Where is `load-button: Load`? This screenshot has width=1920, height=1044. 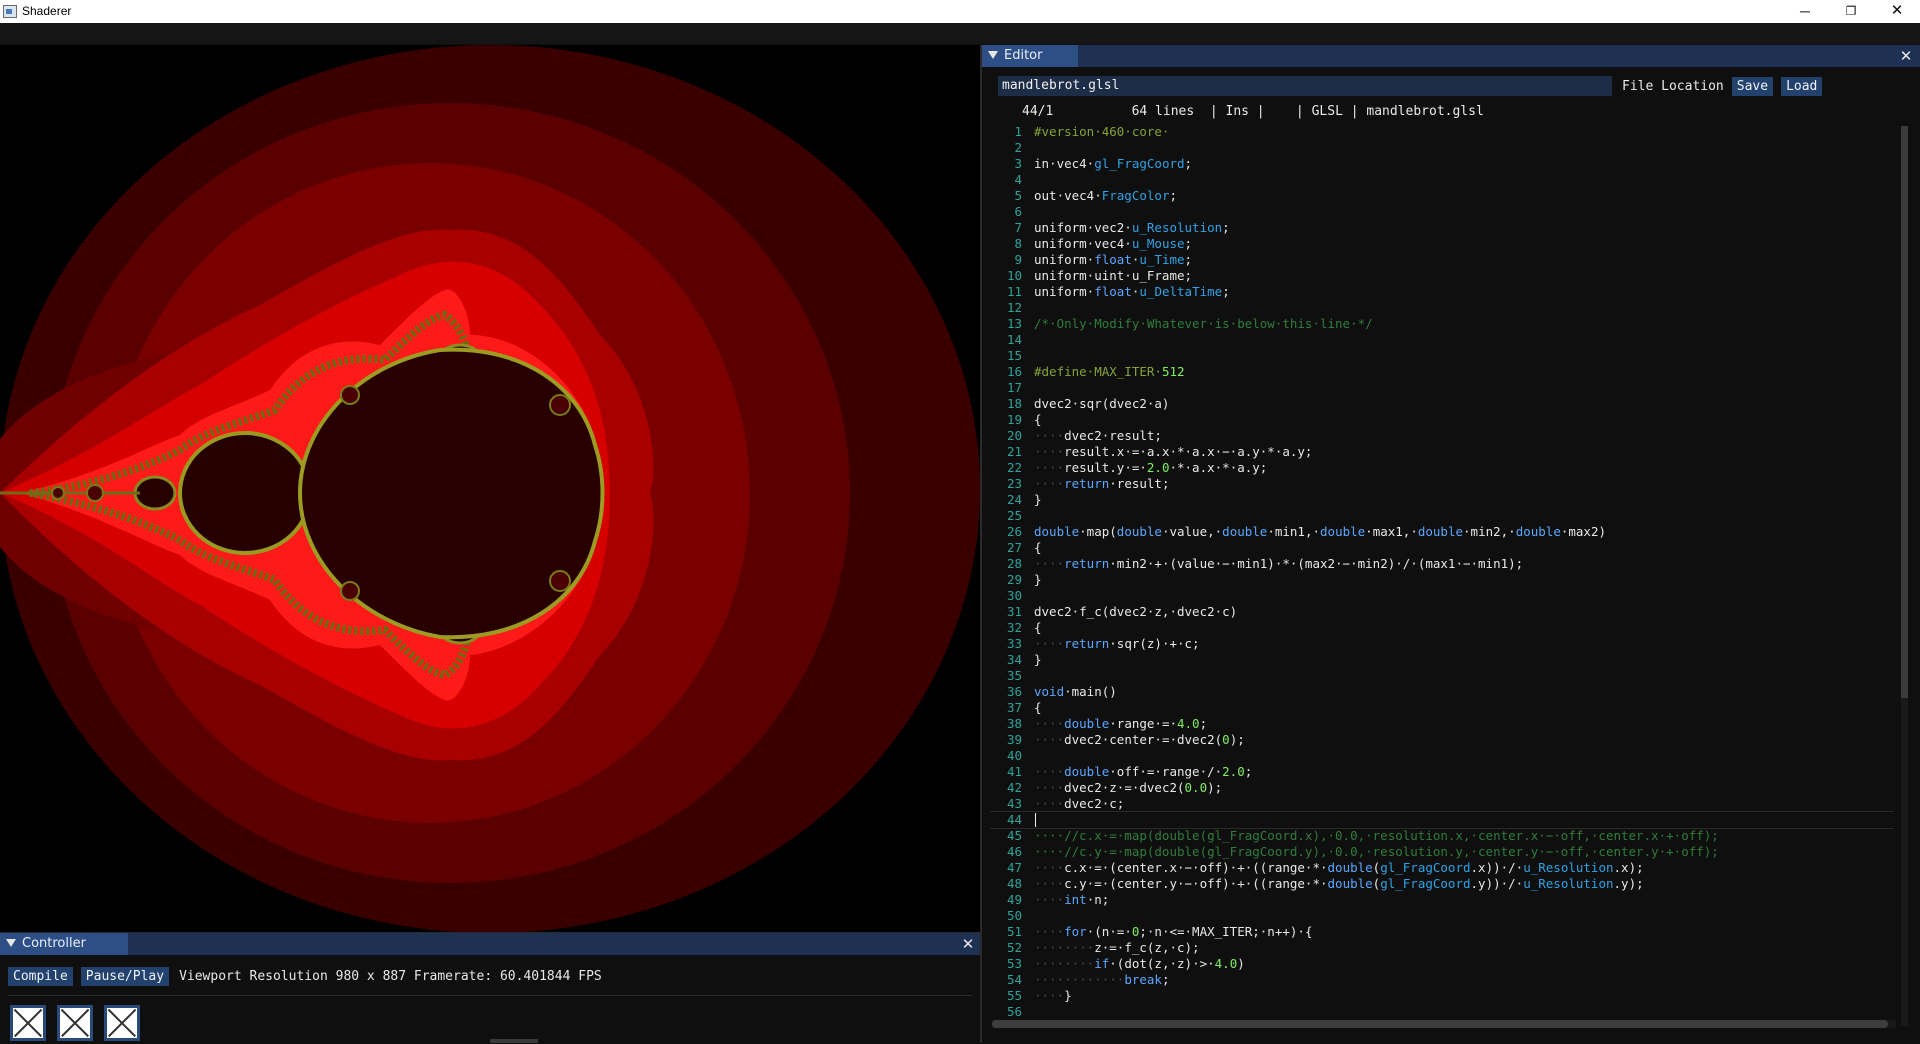
load-button: Load is located at coordinates (1802, 86).